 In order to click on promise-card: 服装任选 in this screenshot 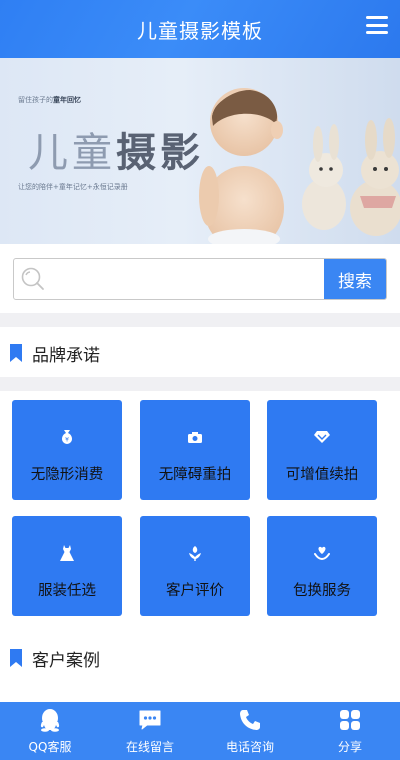, I will do `click(67, 566)`.